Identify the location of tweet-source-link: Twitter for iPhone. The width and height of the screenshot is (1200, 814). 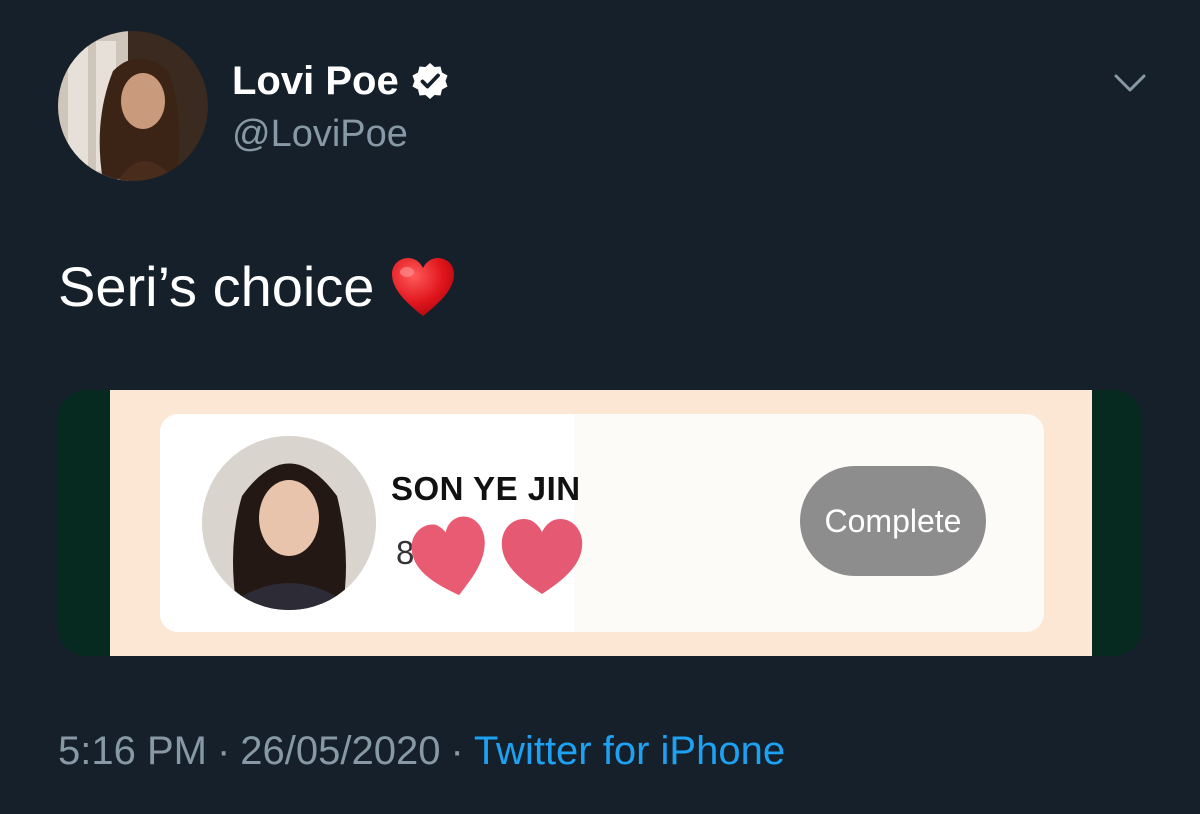
(629, 751).